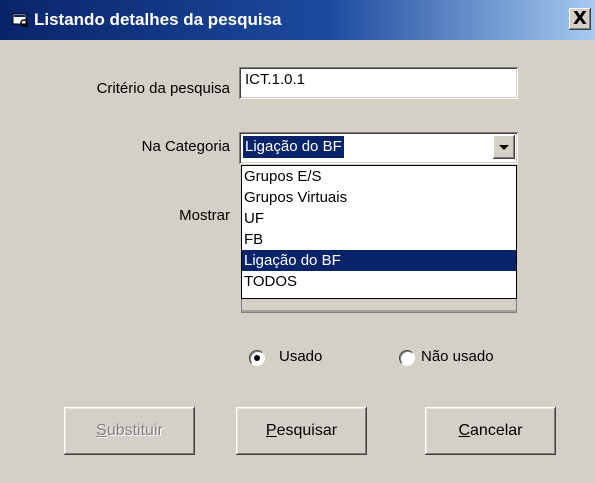  What do you see at coordinates (158, 19) in the screenshot?
I see `window-title: Listando detalhes da pesquisa` at bounding box center [158, 19].